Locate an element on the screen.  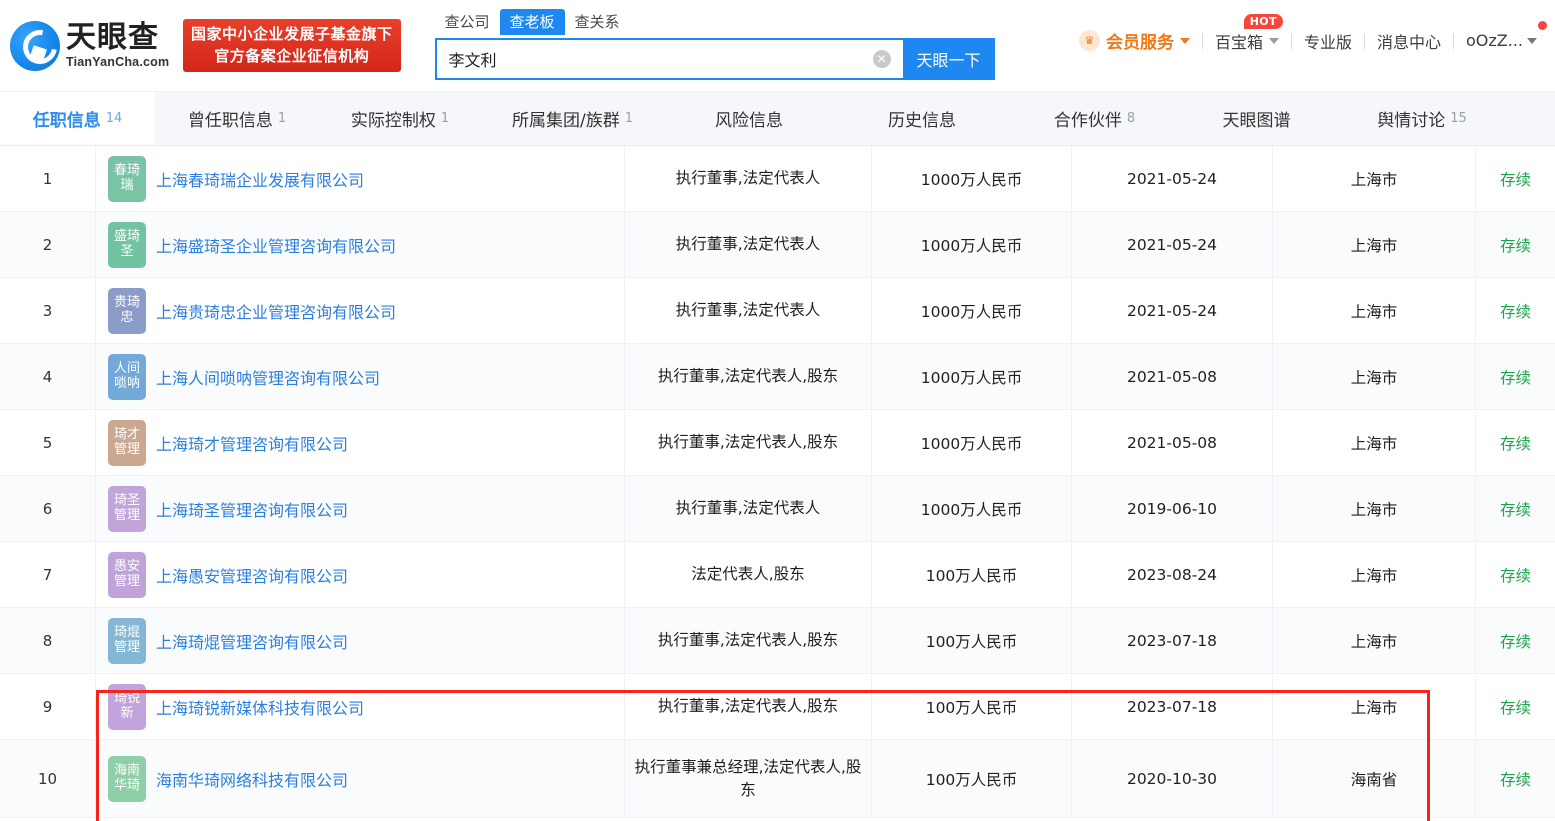
company-cell: 人间 唢呐 上海人间唢呐管理咨询有限公司 is located at coordinates (360, 376).